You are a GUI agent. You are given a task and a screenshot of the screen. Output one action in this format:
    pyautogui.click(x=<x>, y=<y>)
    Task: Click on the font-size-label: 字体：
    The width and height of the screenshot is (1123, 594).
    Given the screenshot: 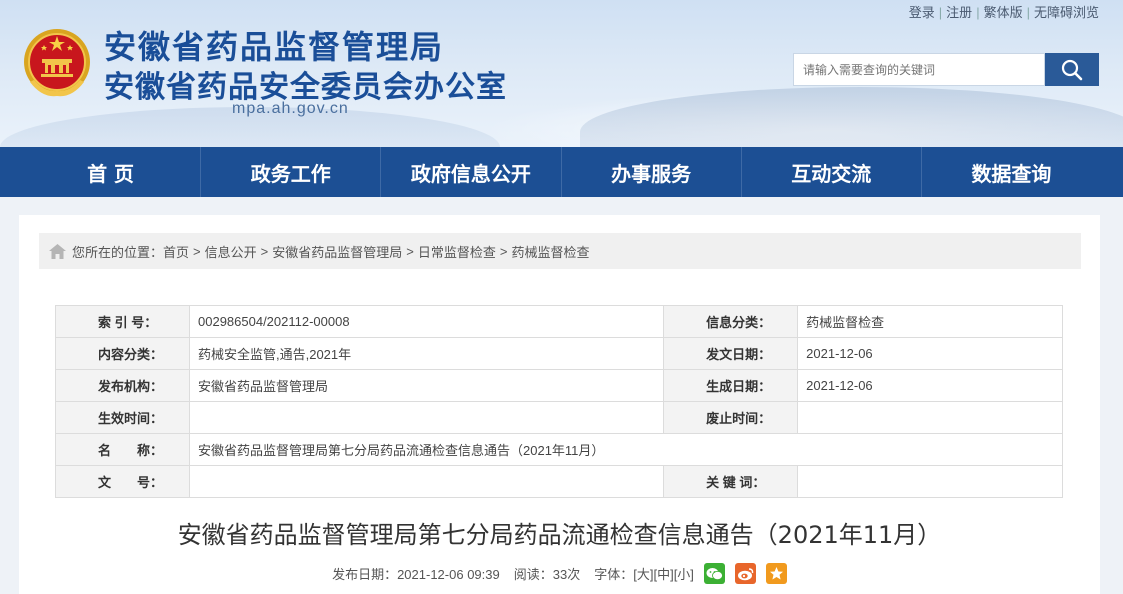 What is the action you would take?
    pyautogui.click(x=614, y=574)
    